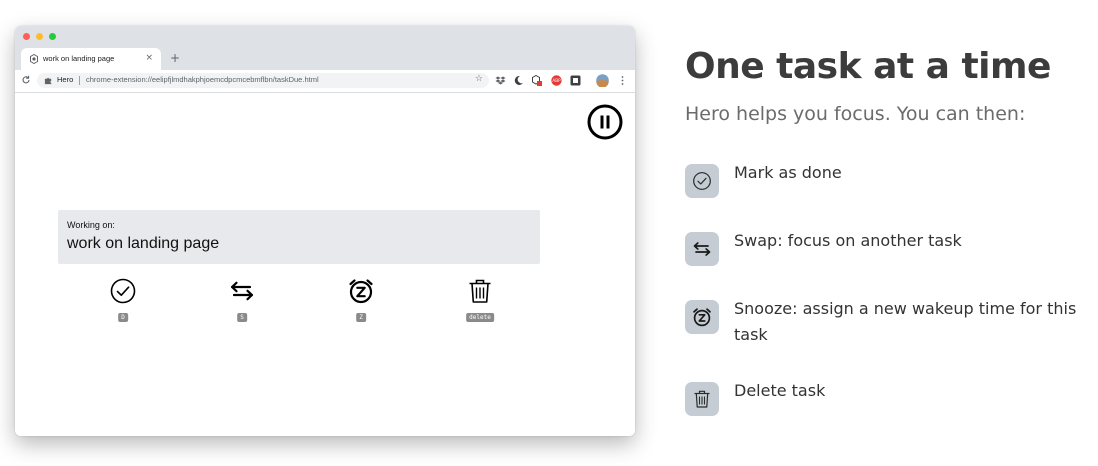  I want to click on feature-done-text: Mark as done, so click(788, 172).